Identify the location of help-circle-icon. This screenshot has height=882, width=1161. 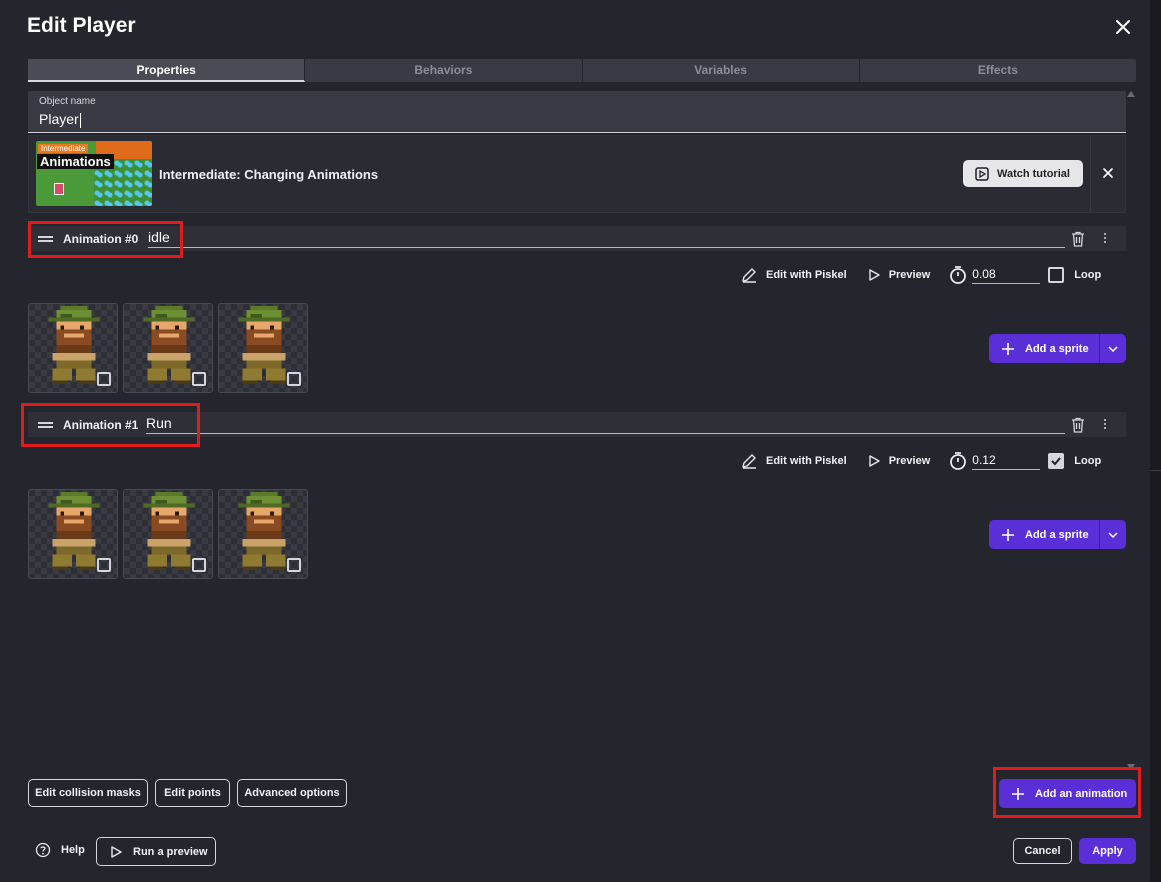
(43, 850).